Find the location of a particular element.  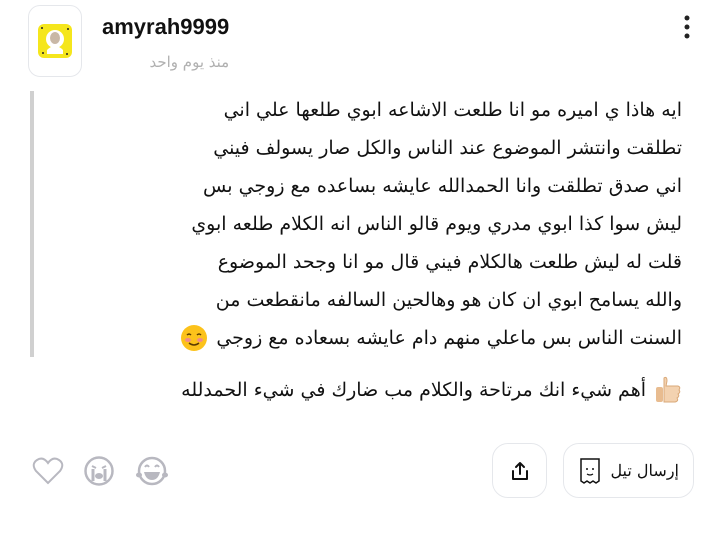

quote-line: اني صدق تطلقت وانا الحمدالله عايشه بساعده مع زوجي بس is located at coordinates (442, 186).